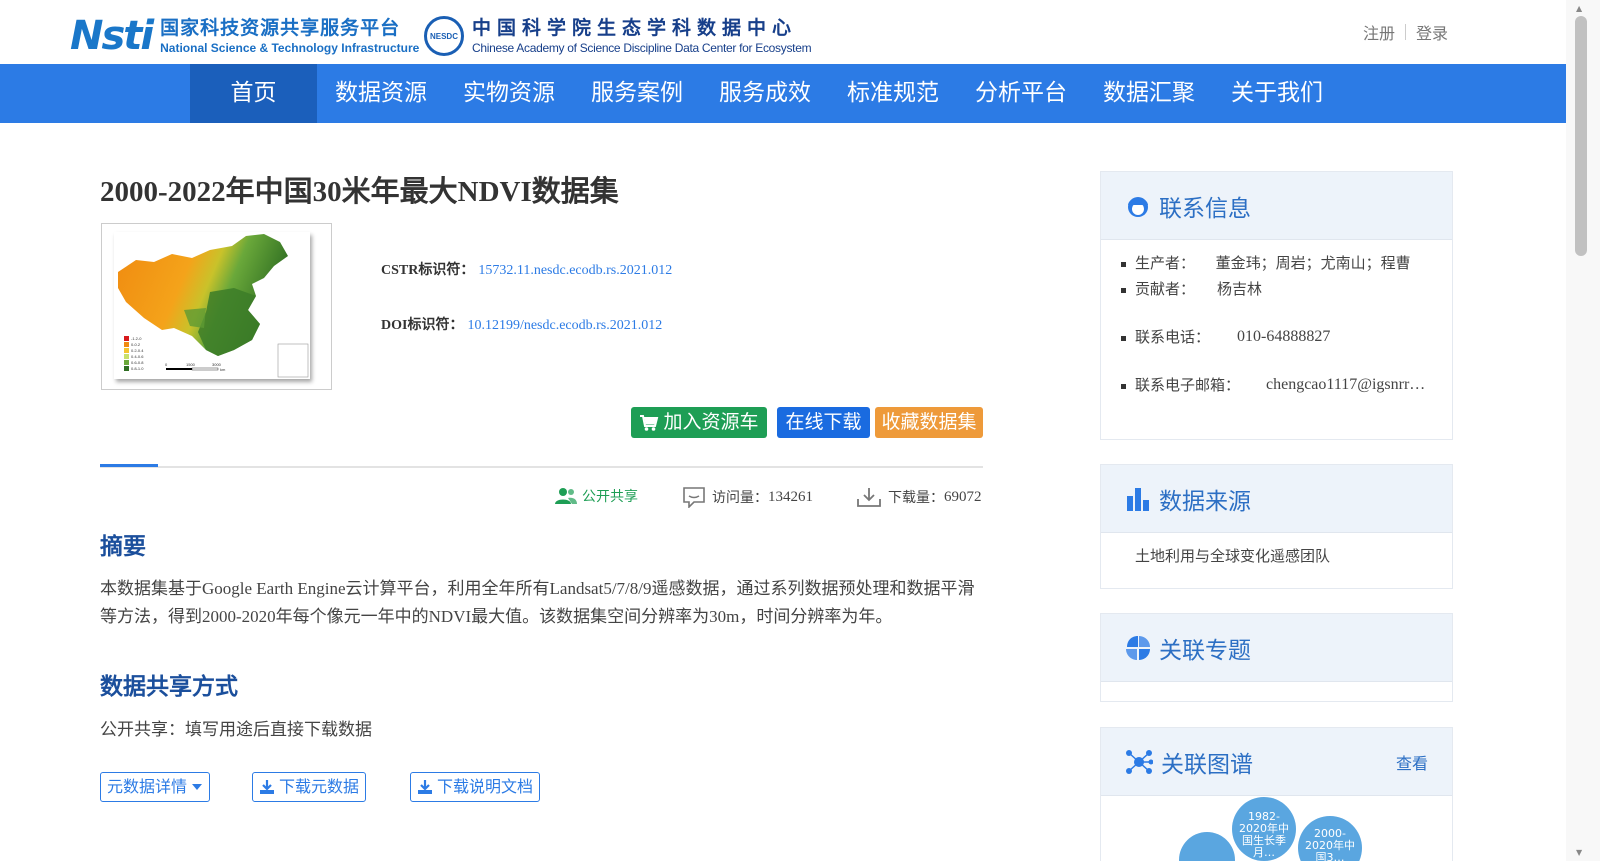  I want to click on downloads-label: 下载量：, so click(916, 498).